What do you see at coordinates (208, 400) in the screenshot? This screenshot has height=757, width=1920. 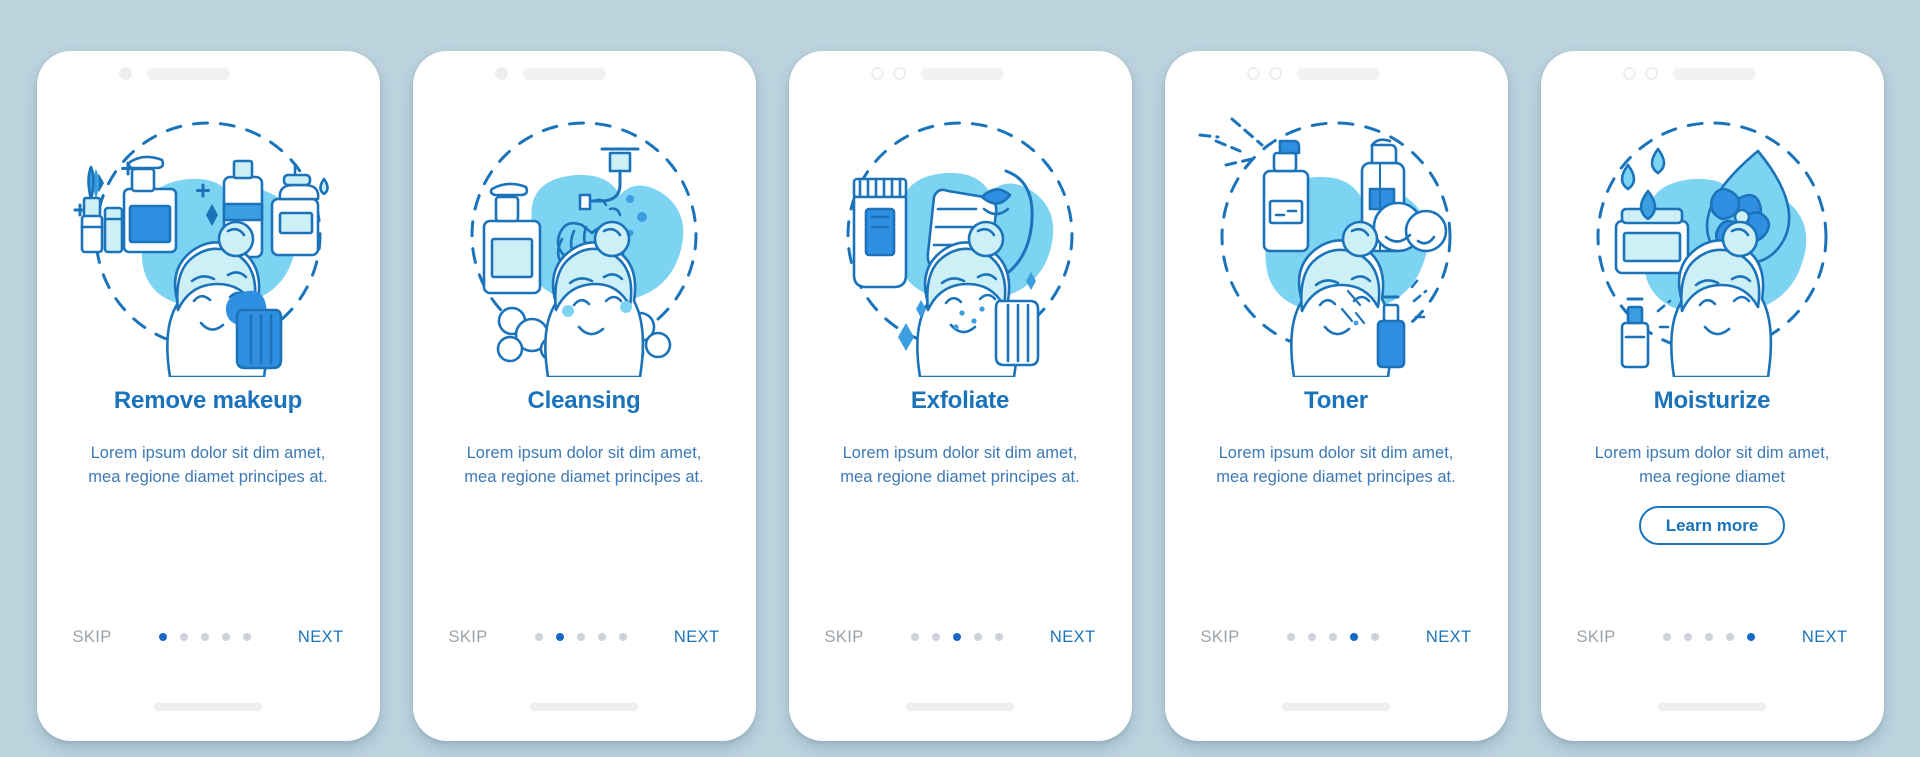 I see `page-title: Remove makeup` at bounding box center [208, 400].